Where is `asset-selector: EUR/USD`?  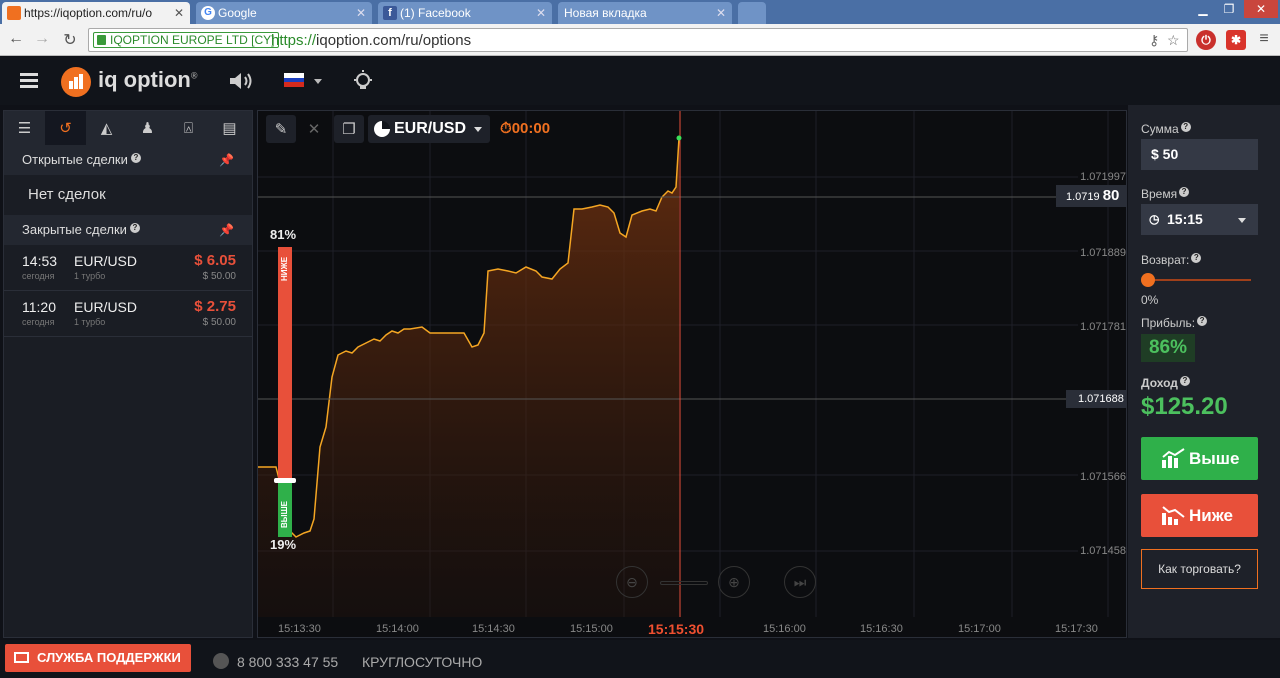 asset-selector: EUR/USD is located at coordinates (429, 129).